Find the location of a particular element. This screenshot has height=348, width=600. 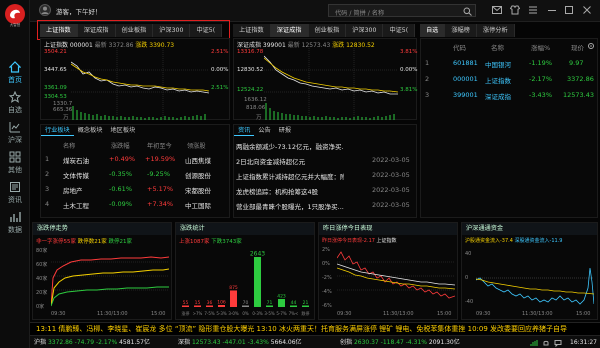

tab2-zz500: 中证5( is located at coordinates (399, 30).